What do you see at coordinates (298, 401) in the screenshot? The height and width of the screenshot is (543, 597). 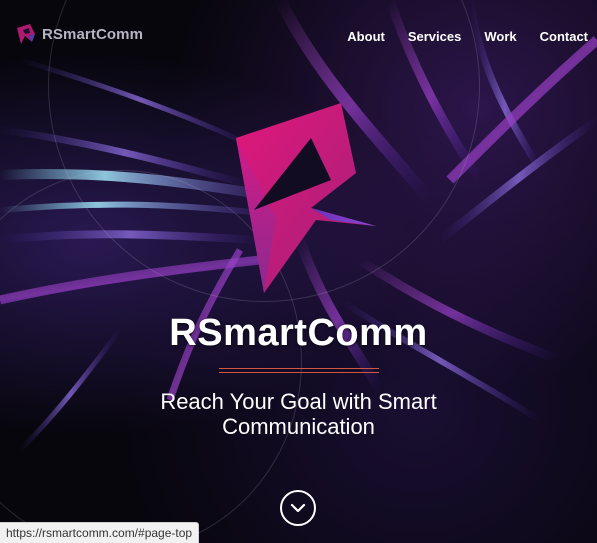 I see `tagline-line-1: Reach Your Goal with Smart` at bounding box center [298, 401].